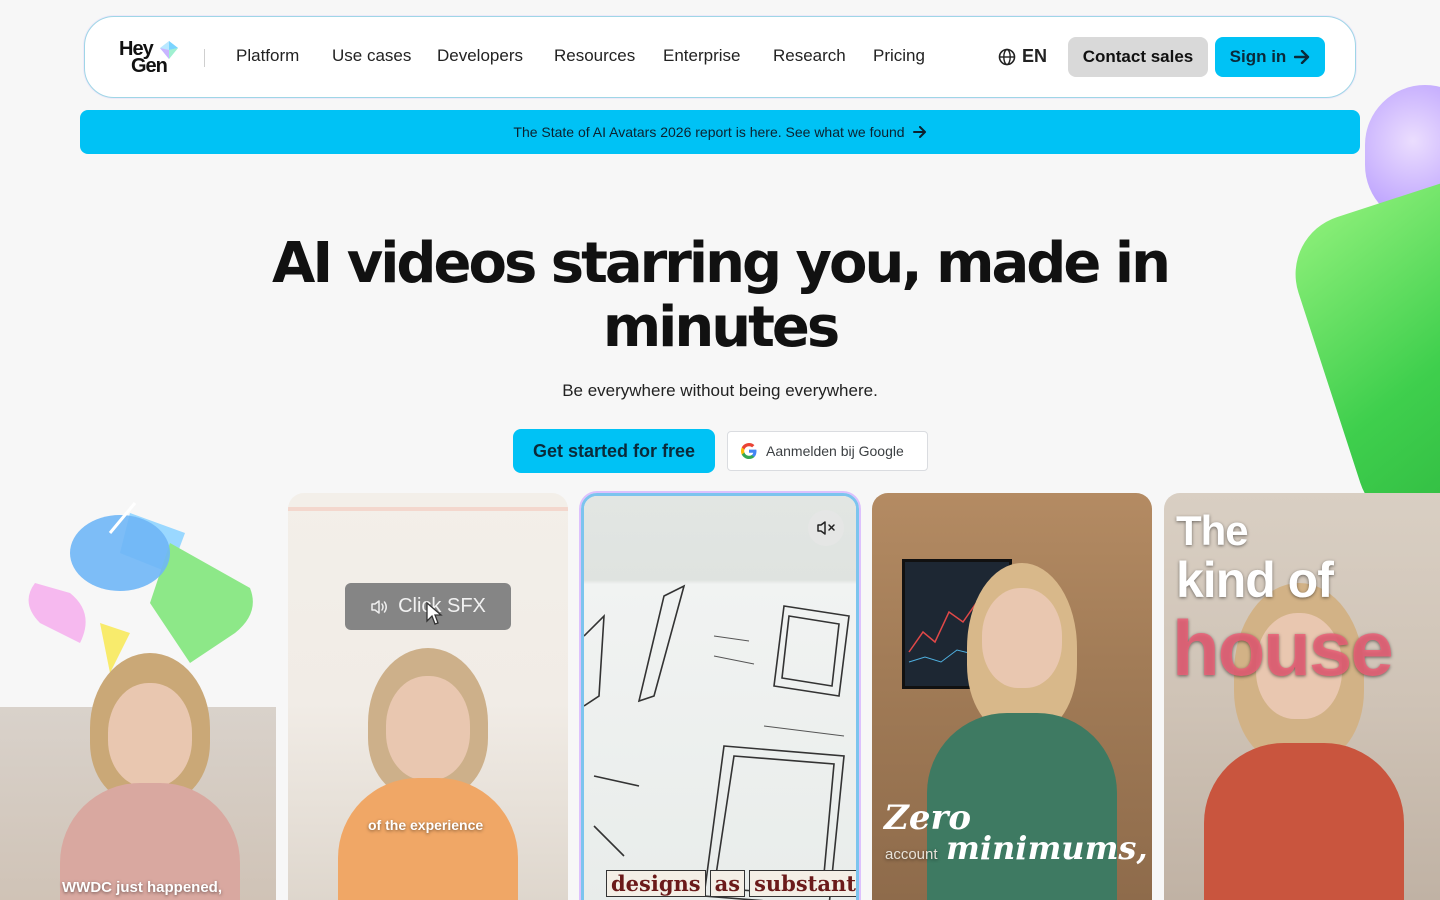 The height and width of the screenshot is (900, 1440). What do you see at coordinates (379, 606) in the screenshot?
I see `speaker-icon` at bounding box center [379, 606].